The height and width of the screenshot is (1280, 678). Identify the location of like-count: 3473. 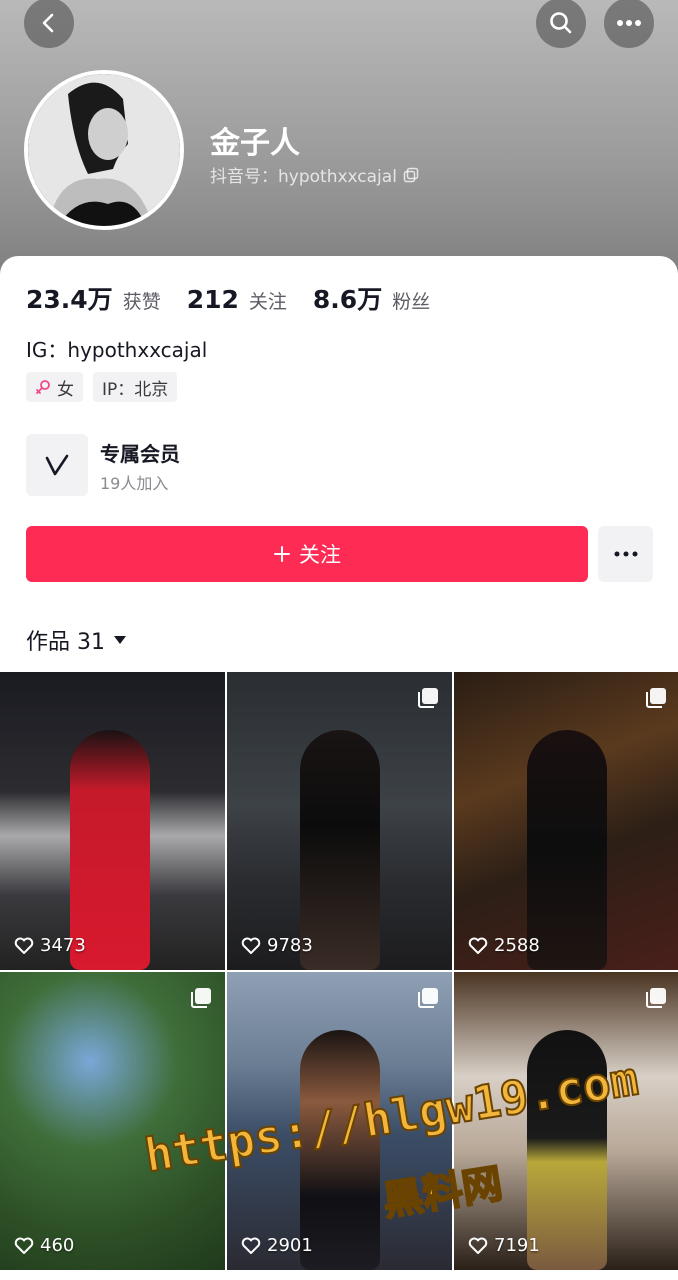
(50, 945).